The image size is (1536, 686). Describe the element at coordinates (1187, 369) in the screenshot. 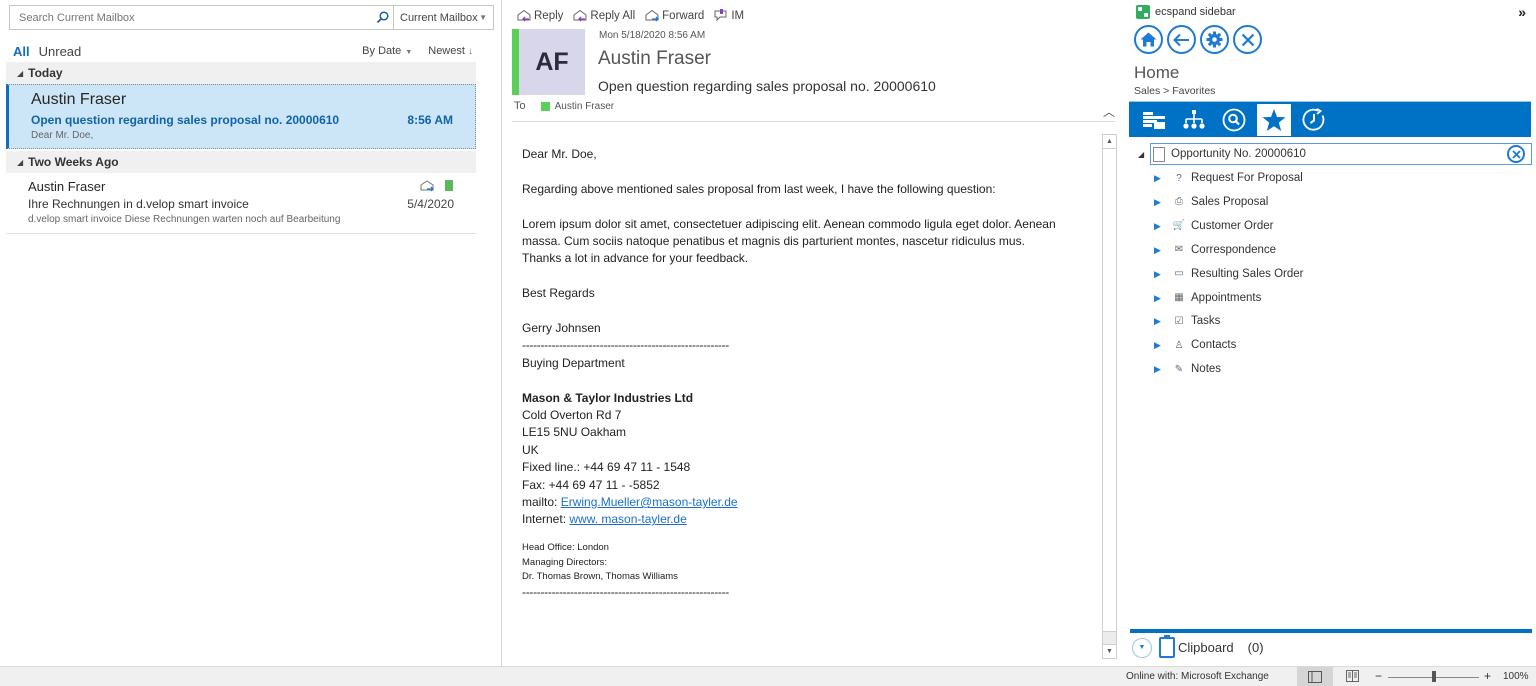

I see `tree-item: ▶ ✎ Notes` at that location.